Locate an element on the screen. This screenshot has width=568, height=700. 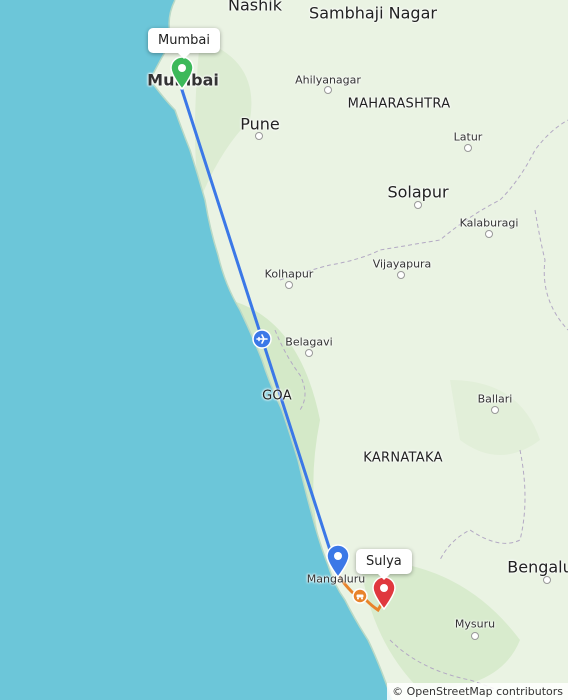
place-label-latur: Latur is located at coordinates (468, 137).